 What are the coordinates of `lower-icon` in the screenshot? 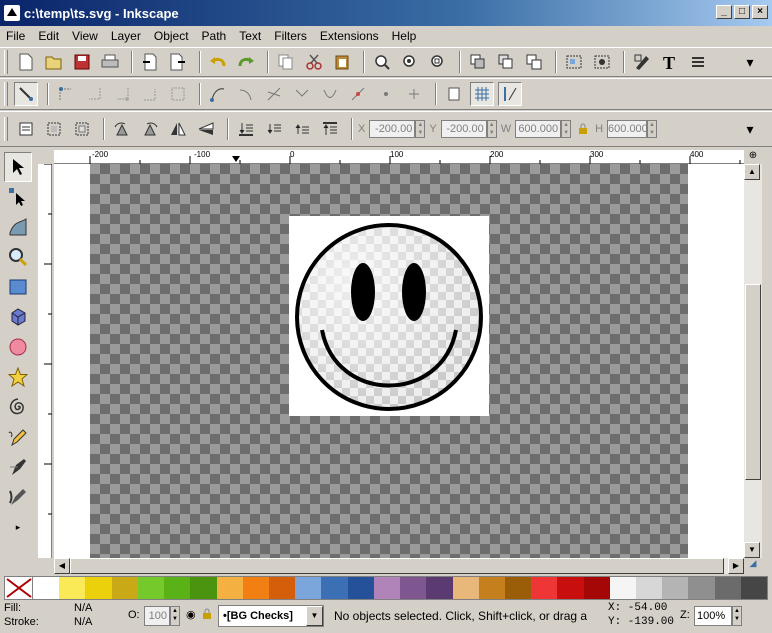 It's located at (274, 129).